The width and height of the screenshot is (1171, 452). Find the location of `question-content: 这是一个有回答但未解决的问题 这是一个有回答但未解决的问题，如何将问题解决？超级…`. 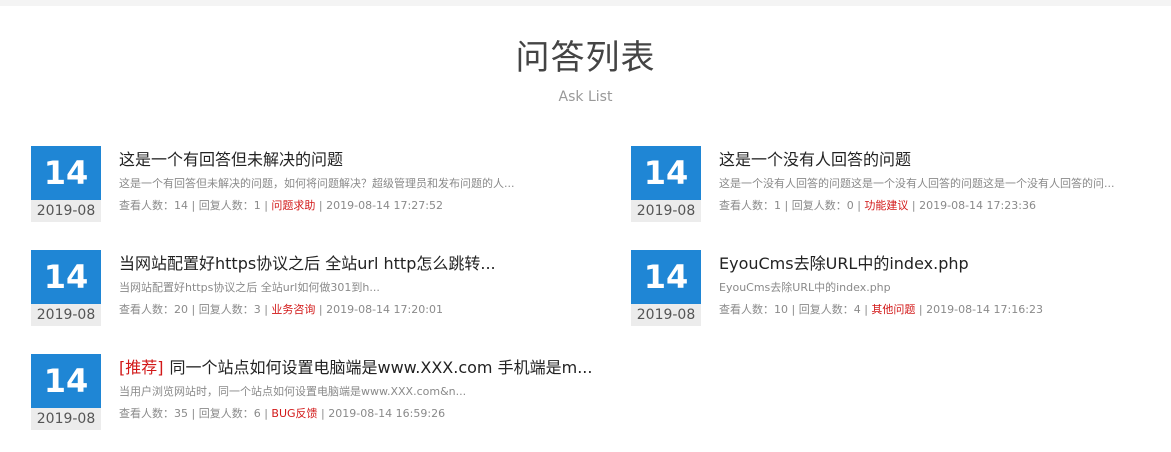

question-content: 这是一个有回答但未解决的问题 这是一个有回答但未解决的问题，如何将问题解决？超级… is located at coordinates (339, 180).